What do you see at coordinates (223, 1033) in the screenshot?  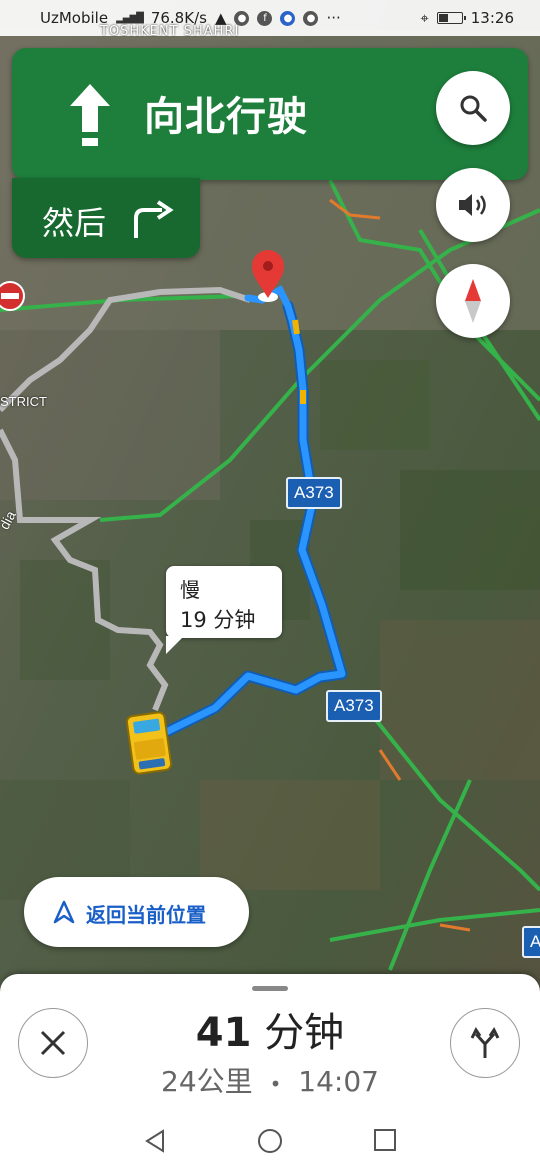 I see `duration-value: 41` at bounding box center [223, 1033].